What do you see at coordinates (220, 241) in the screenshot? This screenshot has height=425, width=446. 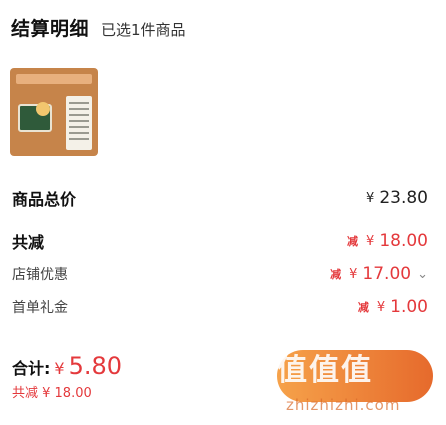 I see `total-discount-row: 共减 减 ¥ 18.00` at bounding box center [220, 241].